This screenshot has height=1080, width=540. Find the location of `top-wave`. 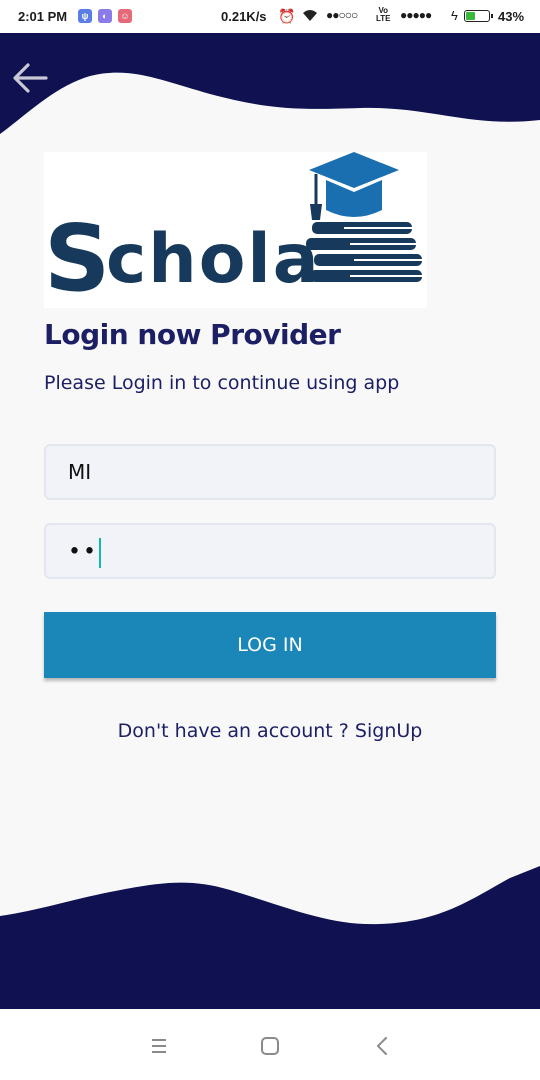

top-wave is located at coordinates (270, 85).